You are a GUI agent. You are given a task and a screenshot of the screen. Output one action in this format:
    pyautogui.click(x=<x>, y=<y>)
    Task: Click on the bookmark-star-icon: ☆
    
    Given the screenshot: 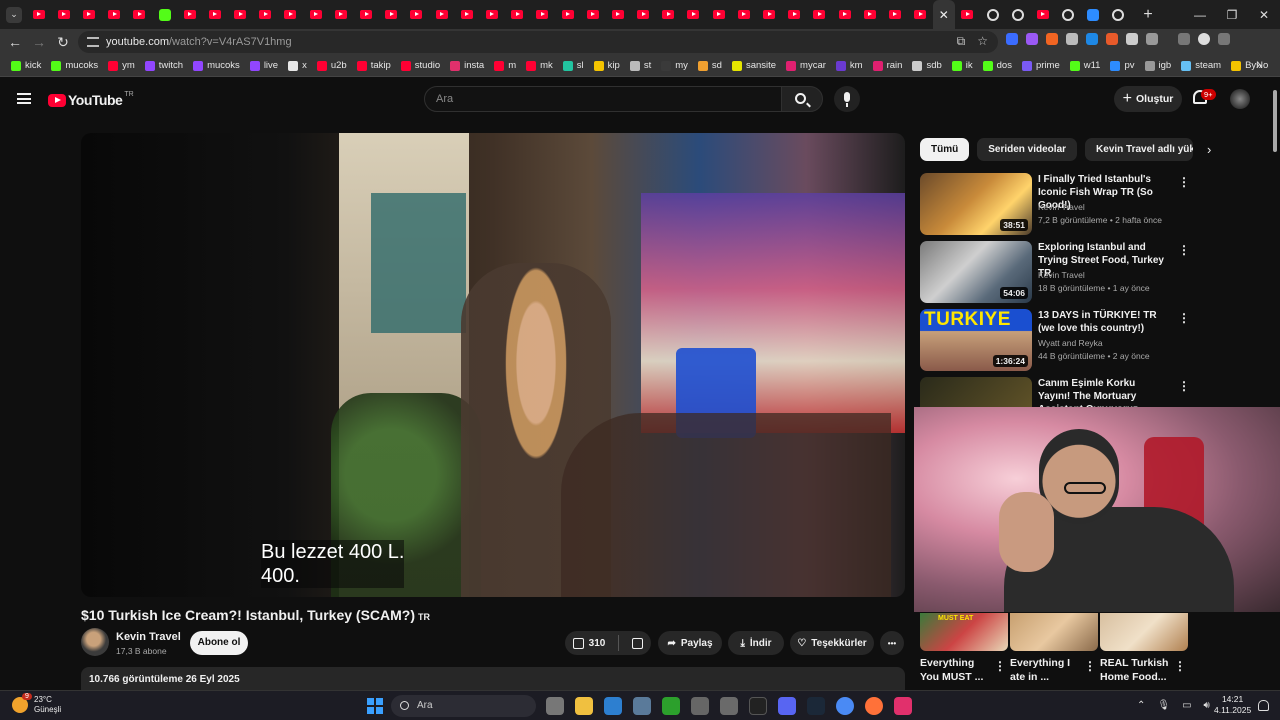 What is the action you would take?
    pyautogui.click(x=982, y=41)
    